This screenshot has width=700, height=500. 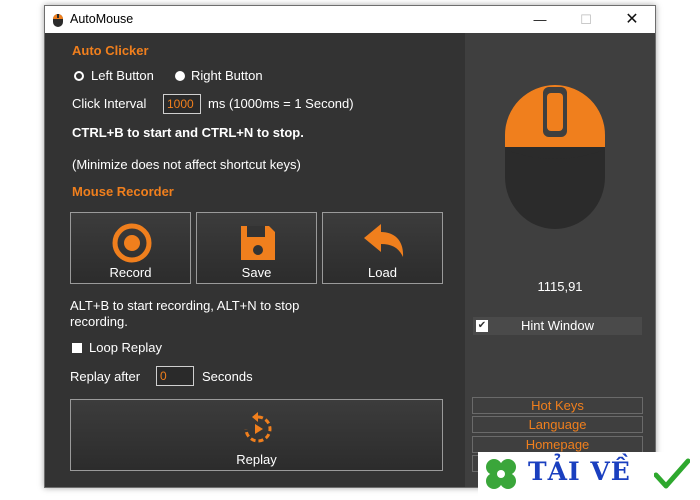 What do you see at coordinates (557, 405) in the screenshot?
I see `hot-keys-button: Hot Keys` at bounding box center [557, 405].